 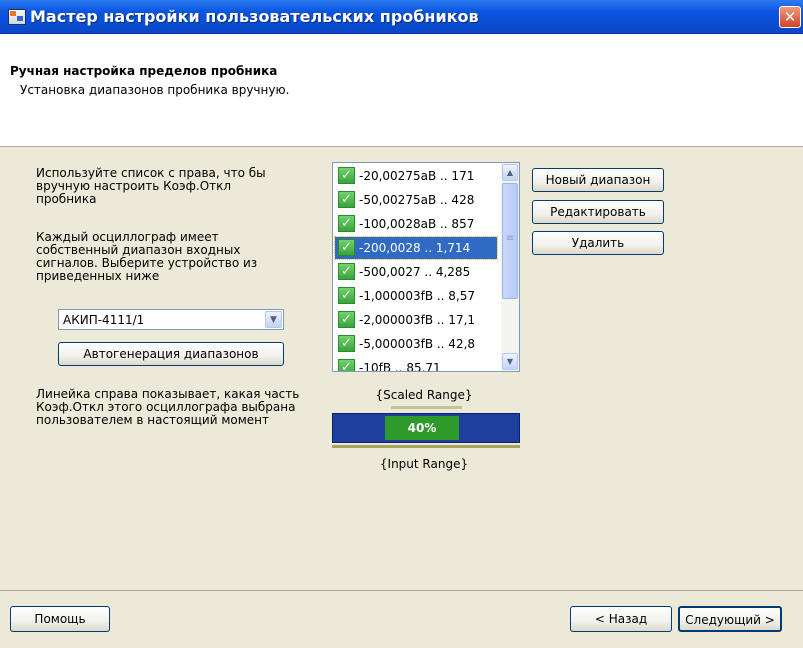 I want to click on range-list-item: ✓ -5,000003fВ .. 42,8, so click(x=416, y=344).